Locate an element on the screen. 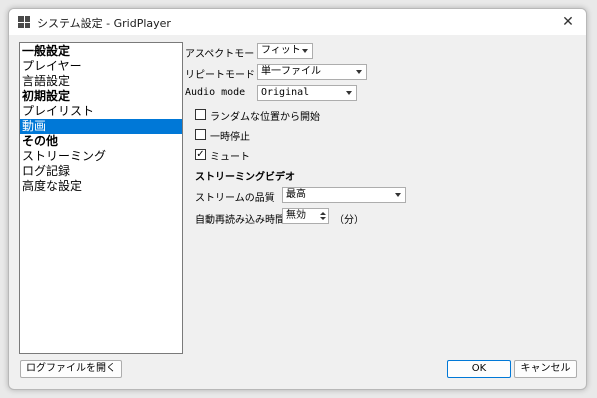 This screenshot has height=398, width=597. aspect-mode-dropdown: フィット is located at coordinates (285, 51).